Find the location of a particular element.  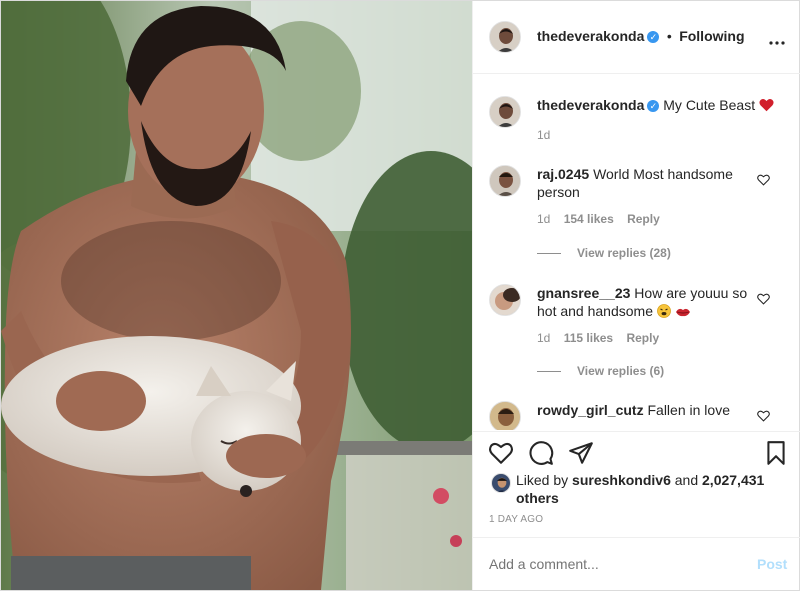

comment-likes: 115 likes is located at coordinates (588, 338).